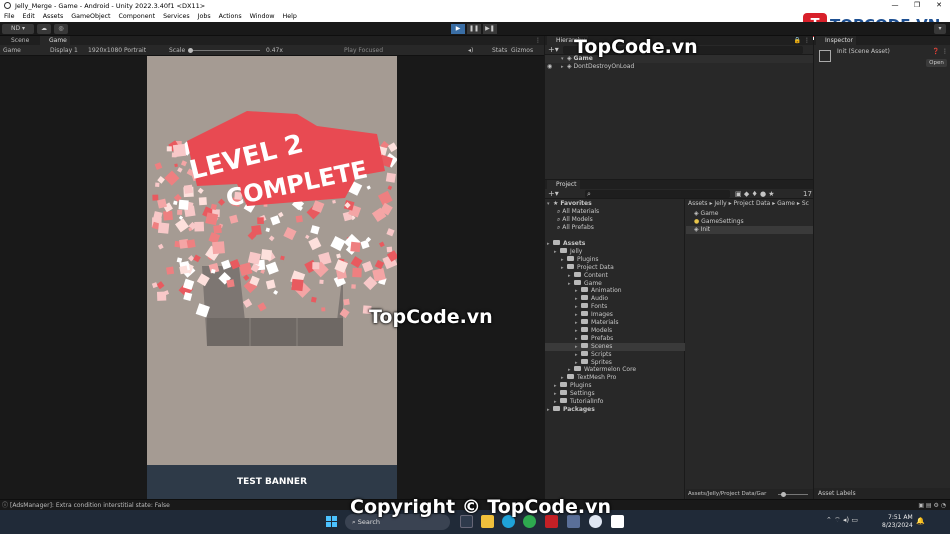 This screenshot has height=534, width=950. Describe the element at coordinates (522, 50) in the screenshot. I see `gizmos-dropdown: Gizmos` at that location.